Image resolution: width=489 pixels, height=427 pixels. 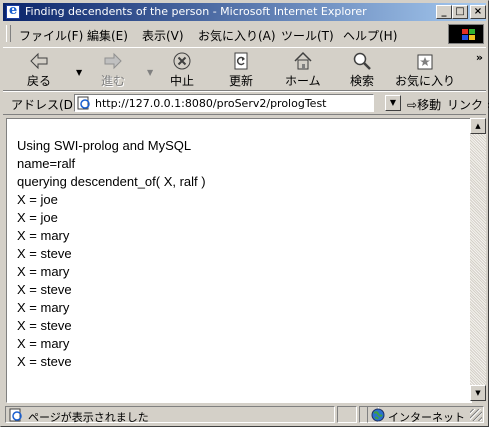 What do you see at coordinates (84, 103) in the screenshot?
I see `page-icon` at bounding box center [84, 103].